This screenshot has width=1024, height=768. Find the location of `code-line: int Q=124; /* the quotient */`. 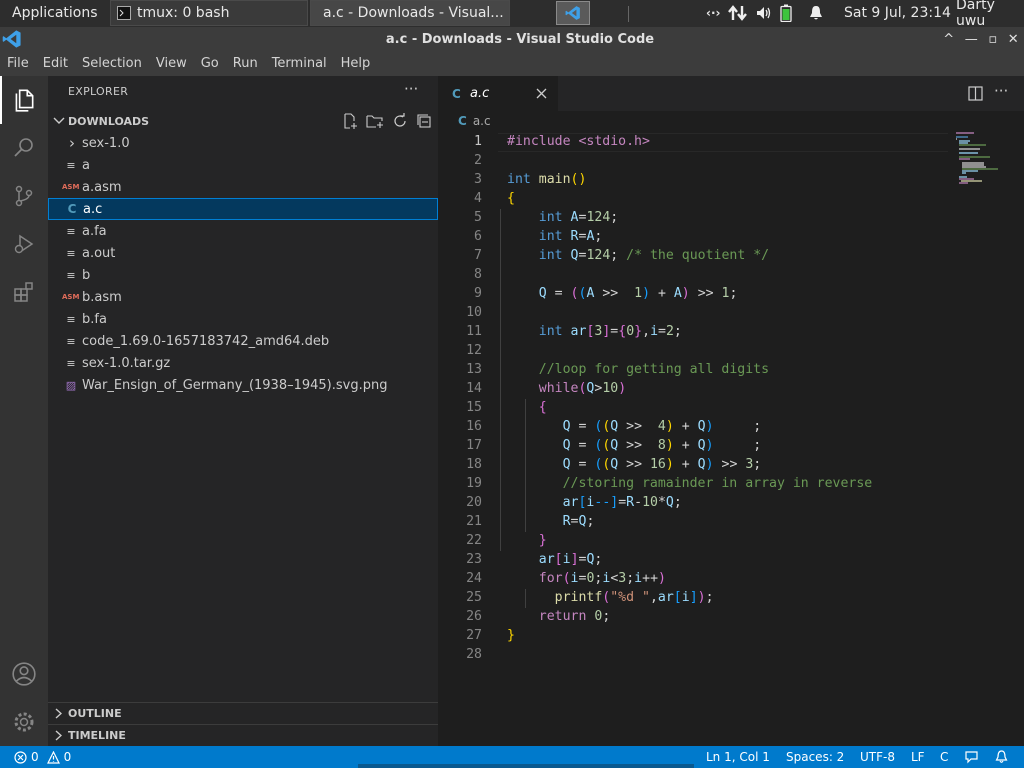

code-line: int Q=124; /* the quotient */ is located at coordinates (638, 255).